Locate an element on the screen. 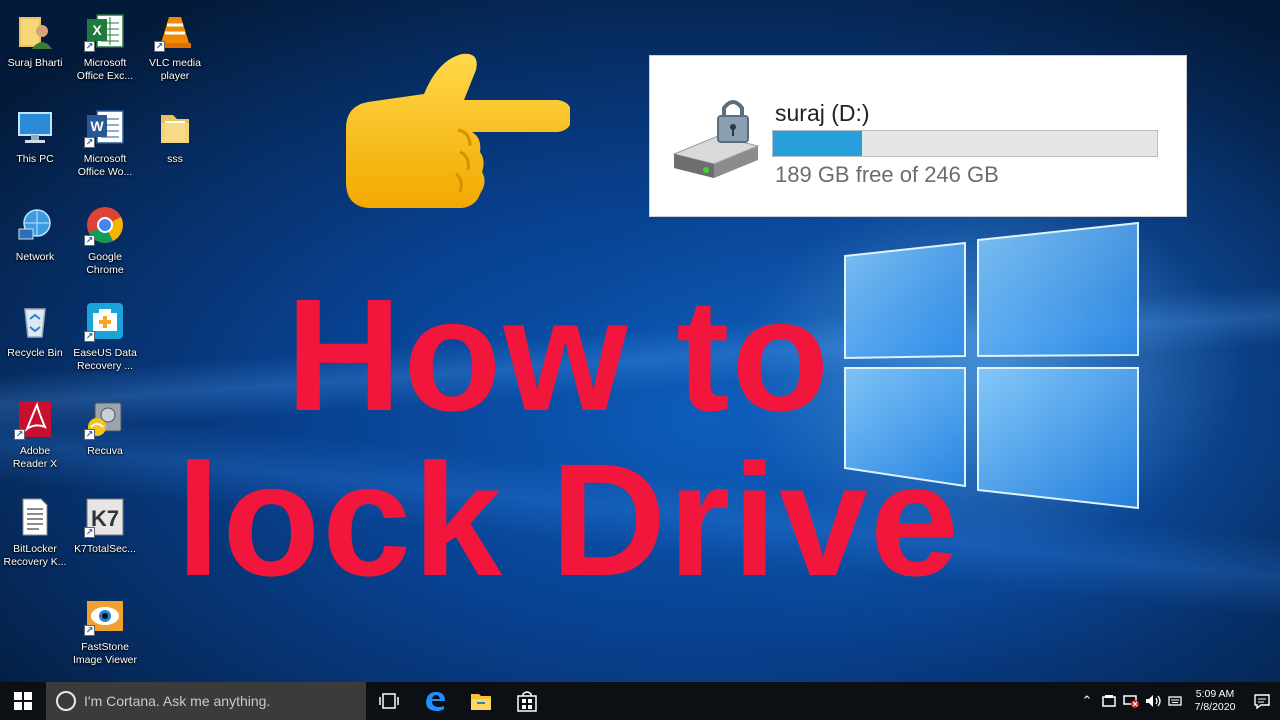  tray-app-button is located at coordinates (1109, 701).